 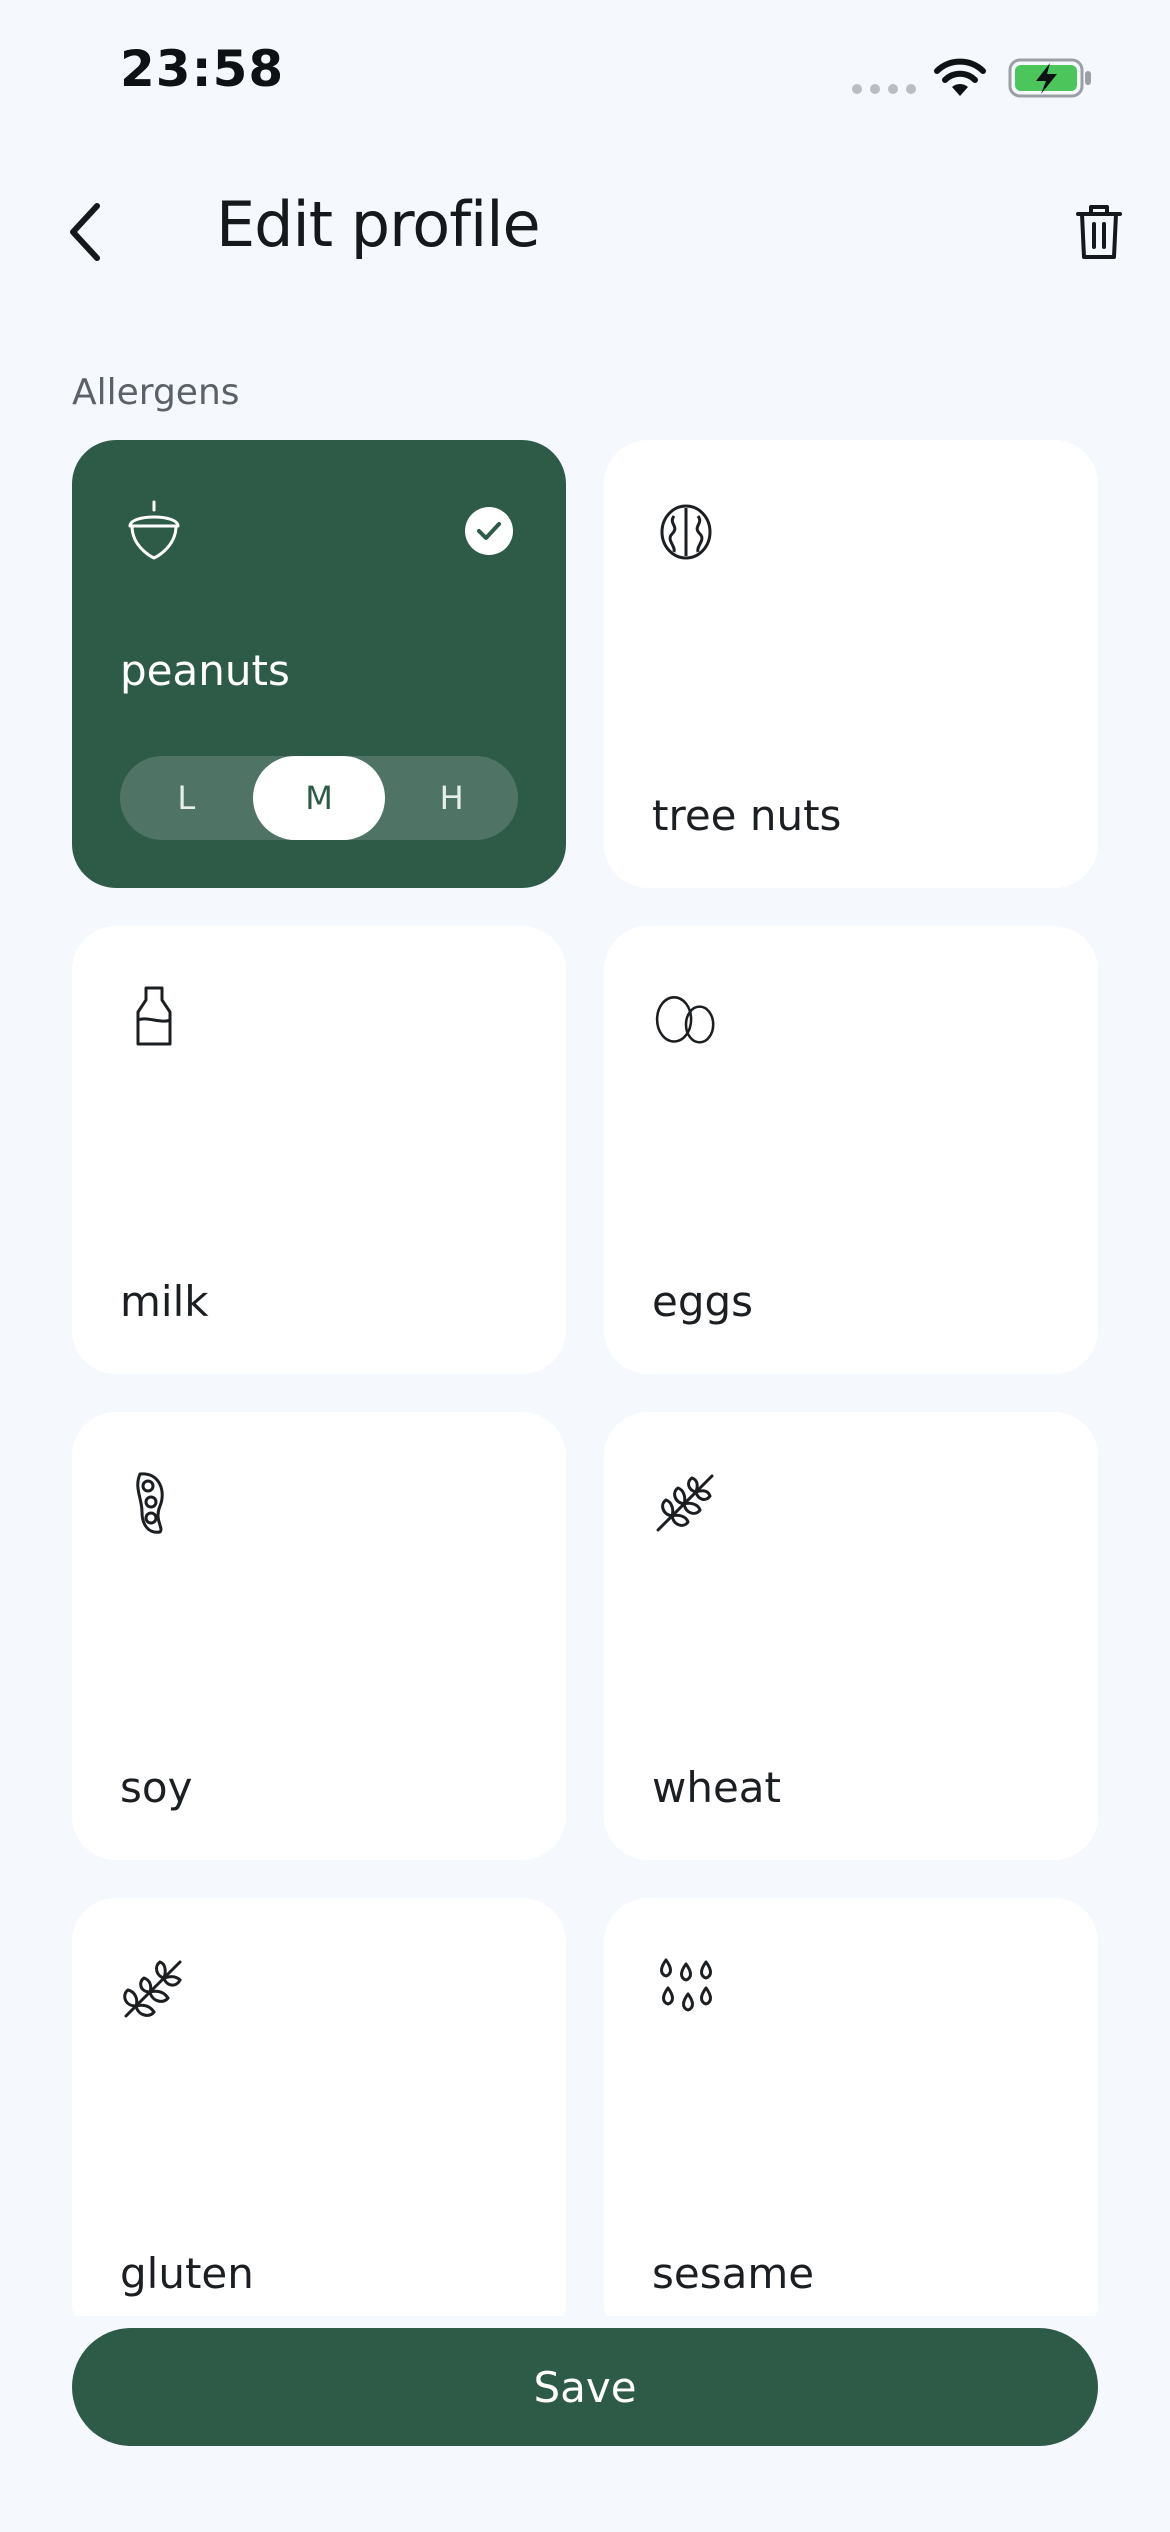 I want to click on eggs-icon, so click(x=685, y=1020).